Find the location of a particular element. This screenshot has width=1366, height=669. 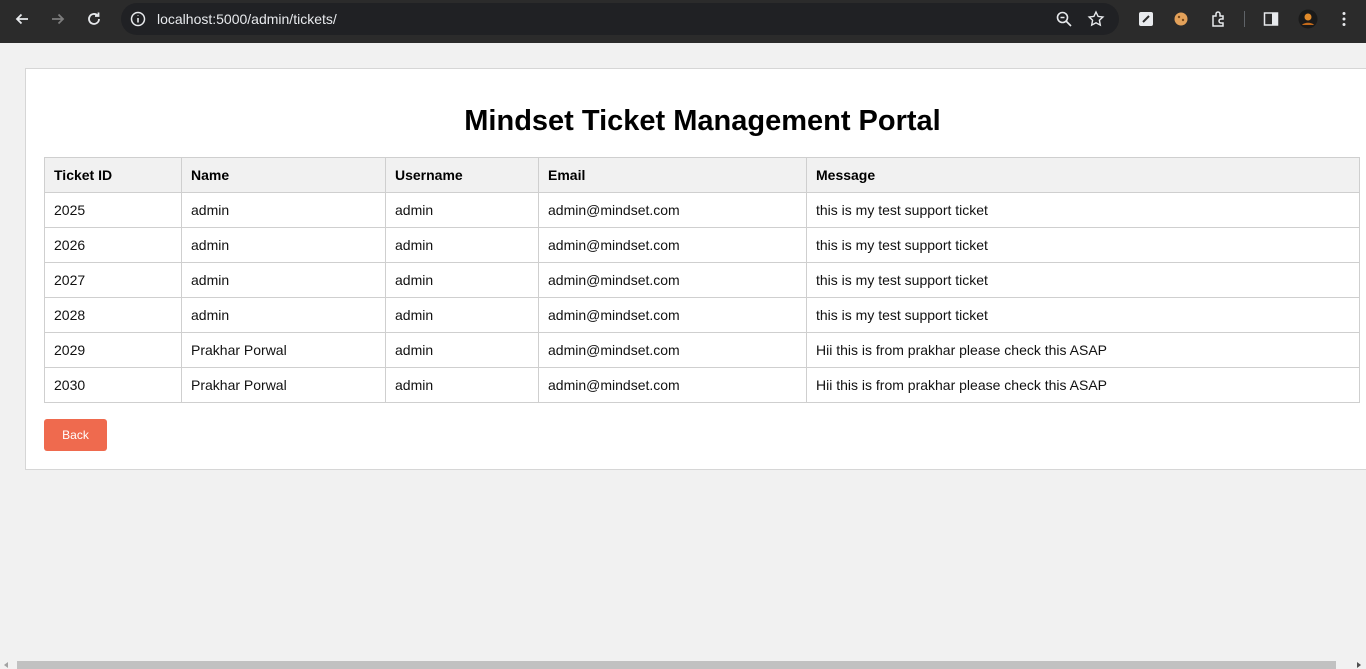

cell-ticket-id: 2028 is located at coordinates (113, 315).